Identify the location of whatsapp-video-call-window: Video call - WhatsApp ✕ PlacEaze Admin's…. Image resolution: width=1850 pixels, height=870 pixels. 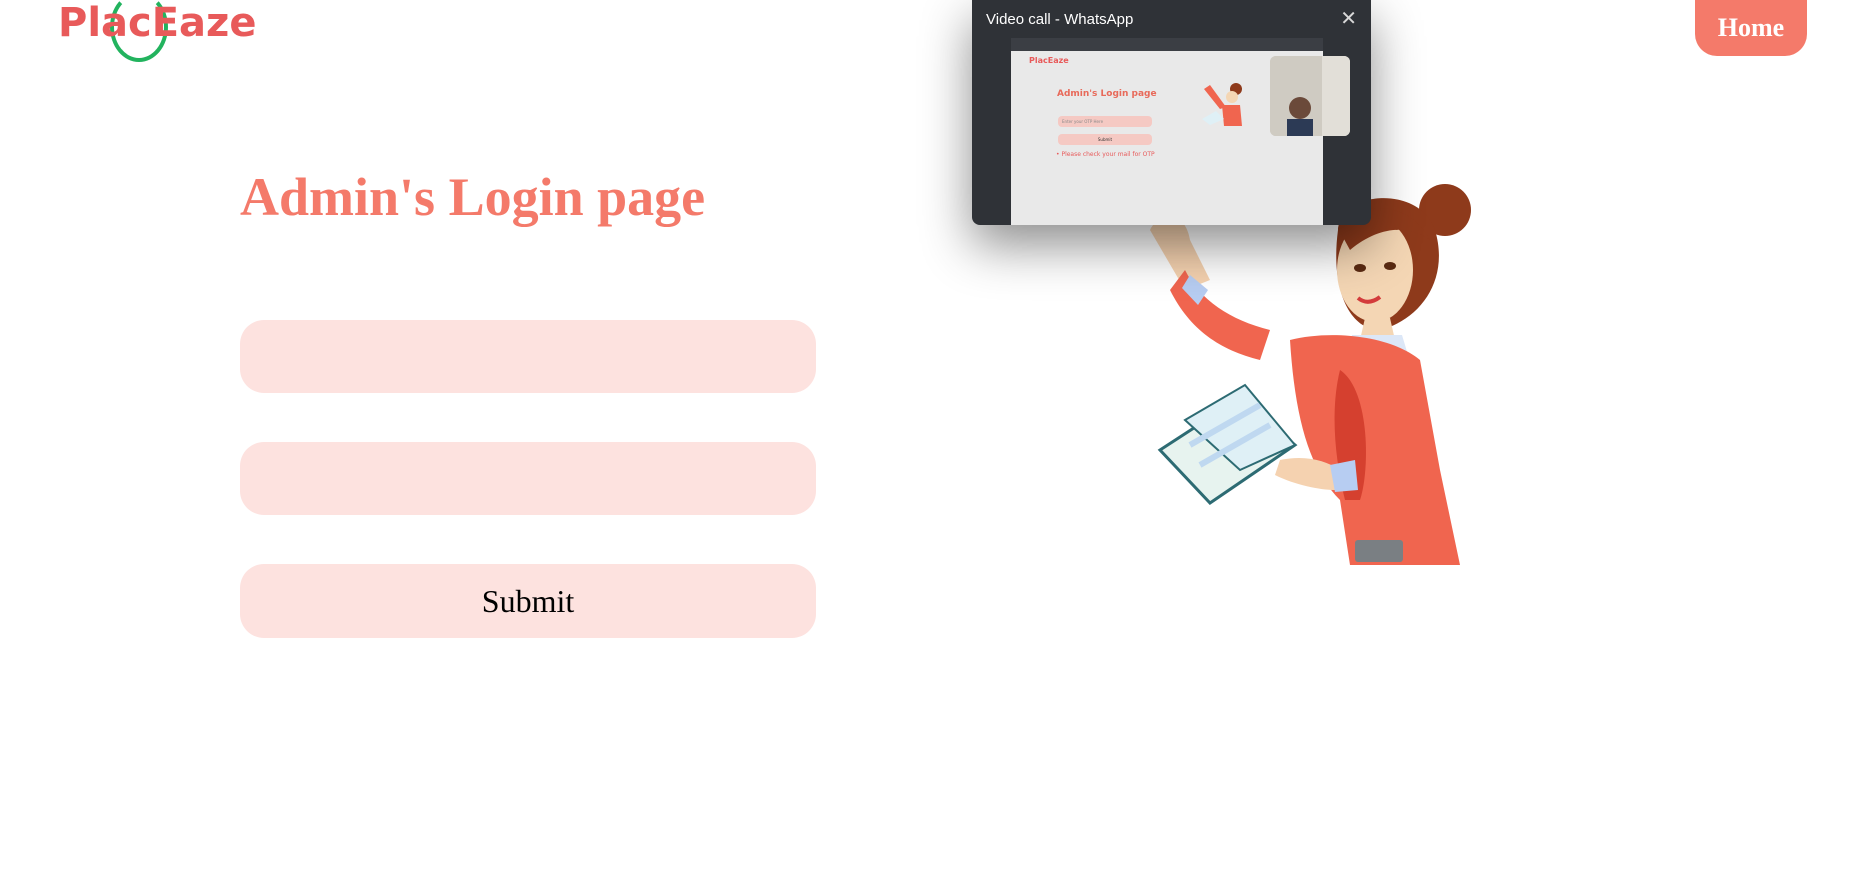
(1171, 112).